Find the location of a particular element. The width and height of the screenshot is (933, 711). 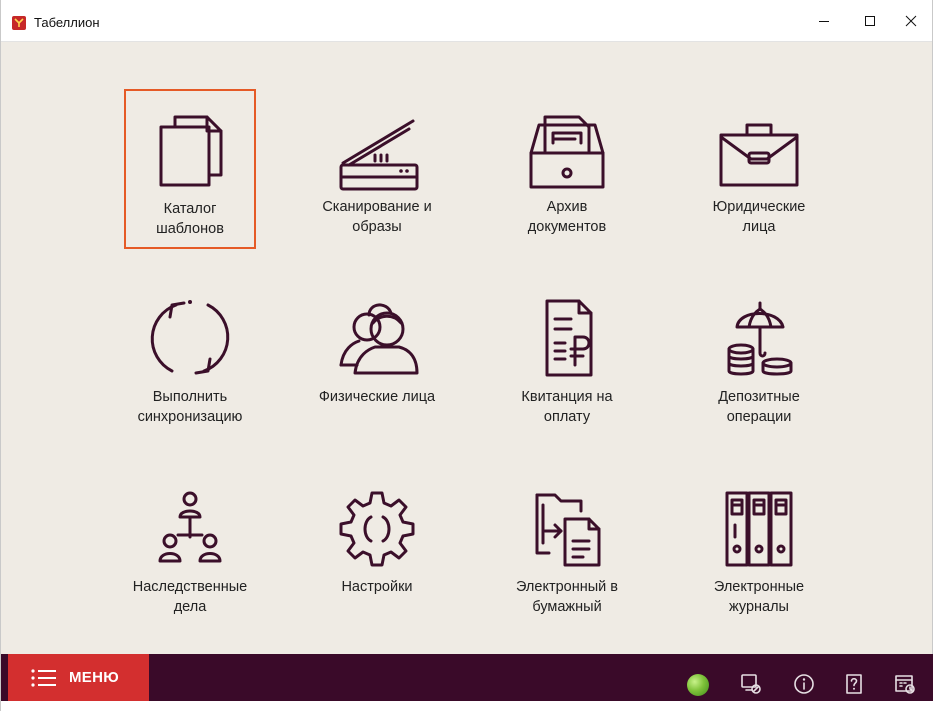

tile-label: Квитанция на оплату is located at coordinates (567, 407).